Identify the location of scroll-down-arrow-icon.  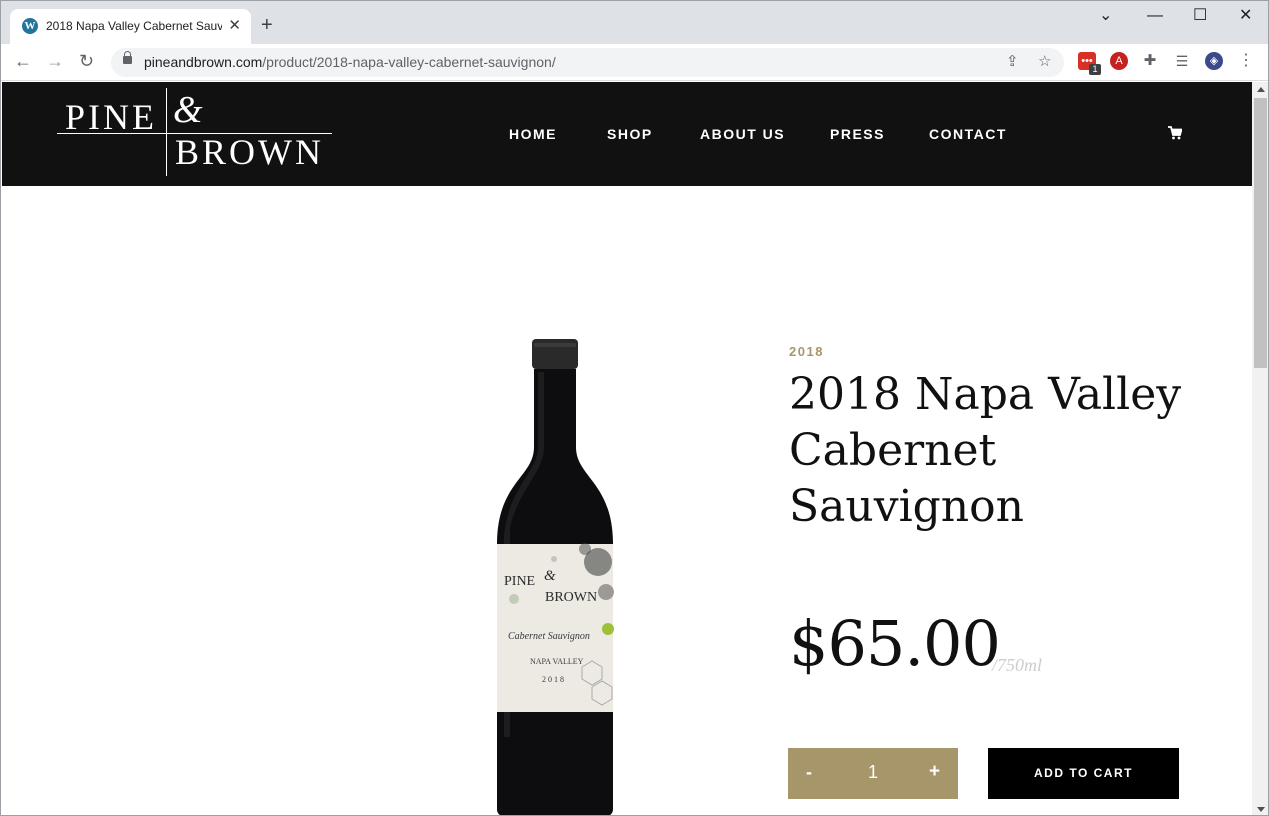
(1261, 809).